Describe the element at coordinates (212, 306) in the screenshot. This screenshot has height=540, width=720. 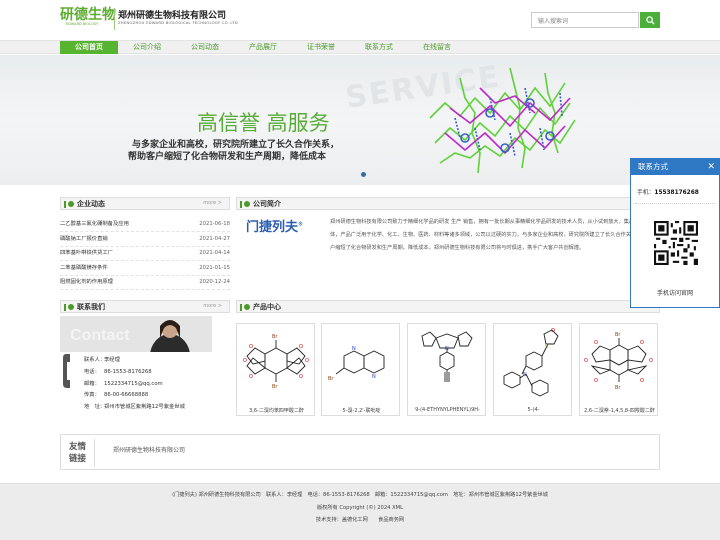
I see `contact-more-link: more >` at that location.